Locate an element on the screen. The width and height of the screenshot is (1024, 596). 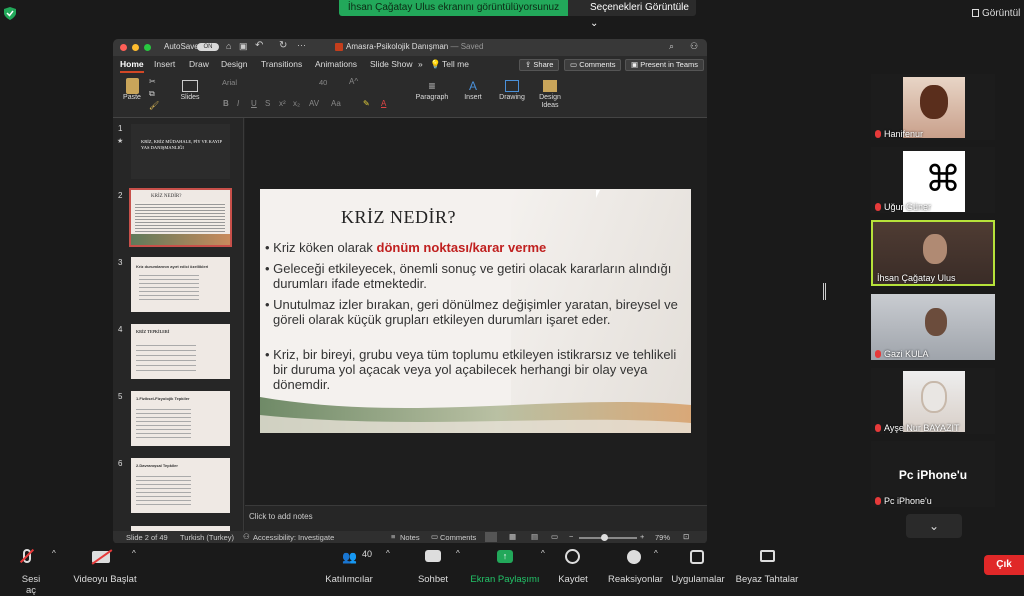
insert-button: A Insert is located at coordinates (473, 89).